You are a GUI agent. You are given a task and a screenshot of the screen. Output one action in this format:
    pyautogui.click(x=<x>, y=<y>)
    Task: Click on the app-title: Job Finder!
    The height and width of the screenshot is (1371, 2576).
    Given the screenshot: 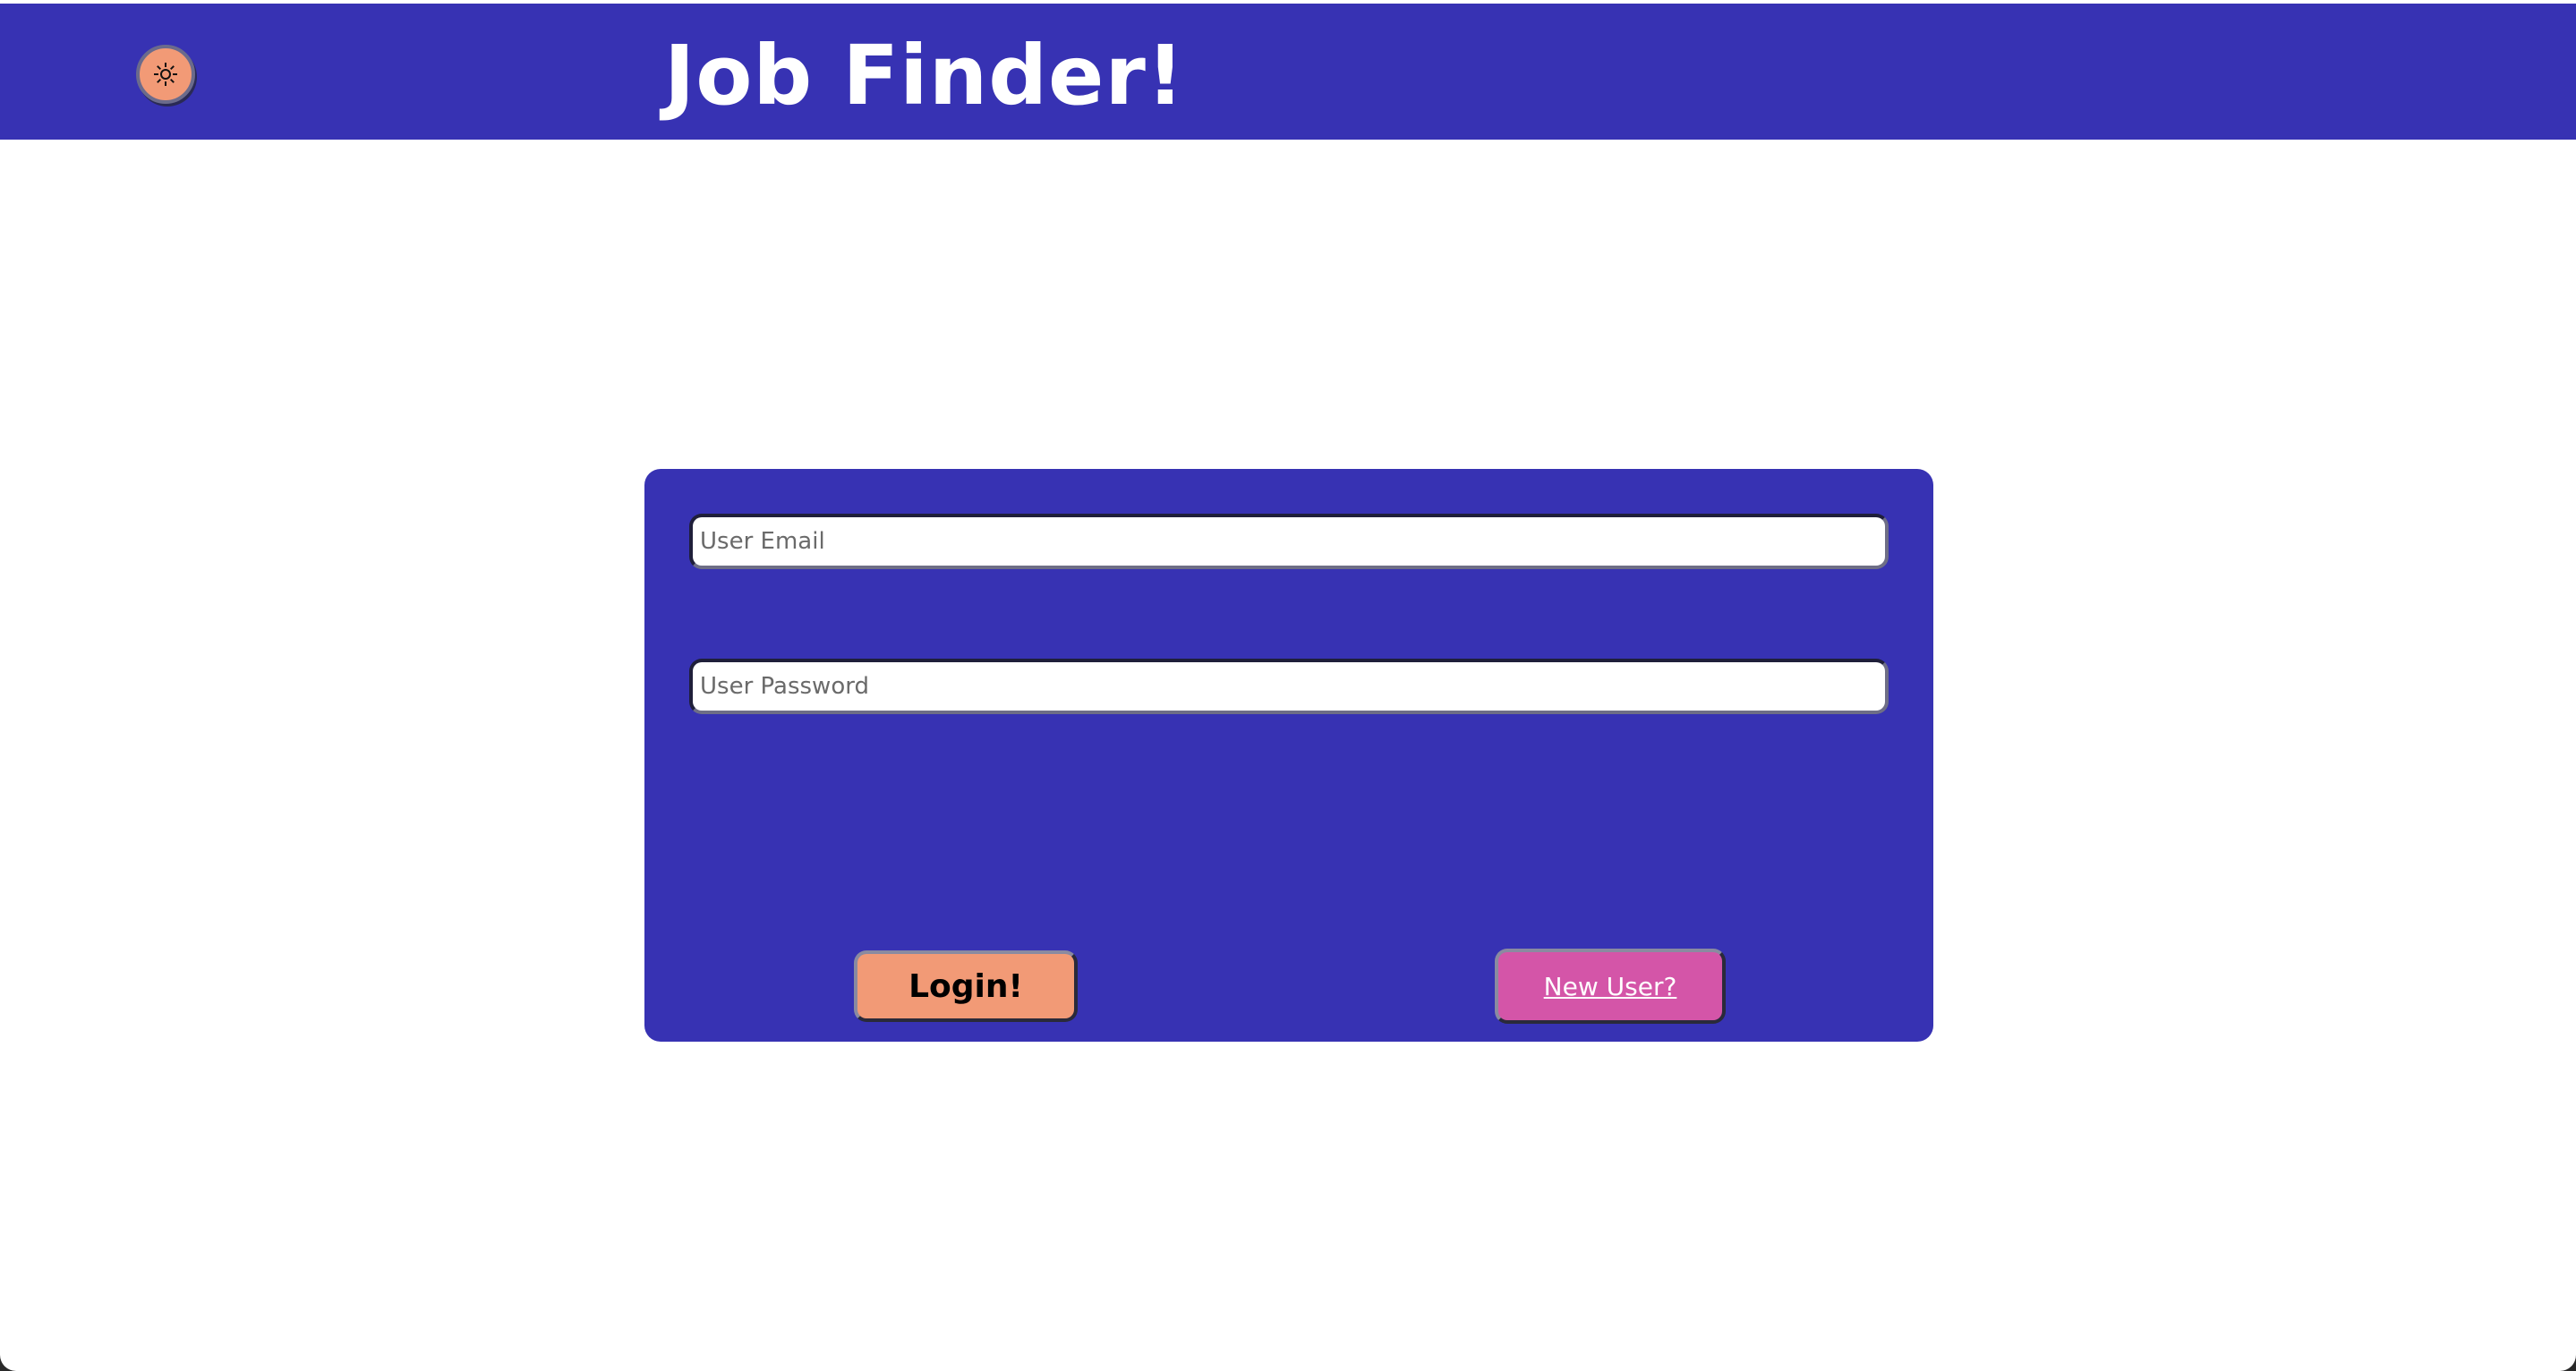 What is the action you would take?
    pyautogui.click(x=924, y=75)
    